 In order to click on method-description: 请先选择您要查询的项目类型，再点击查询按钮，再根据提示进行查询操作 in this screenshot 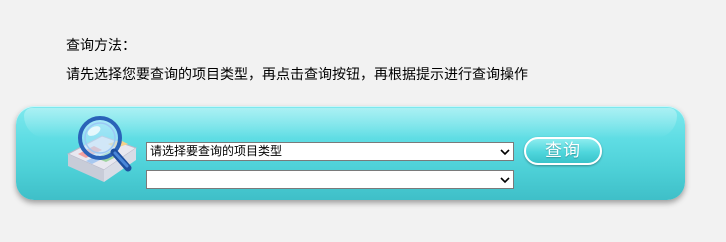, I will do `click(297, 75)`.